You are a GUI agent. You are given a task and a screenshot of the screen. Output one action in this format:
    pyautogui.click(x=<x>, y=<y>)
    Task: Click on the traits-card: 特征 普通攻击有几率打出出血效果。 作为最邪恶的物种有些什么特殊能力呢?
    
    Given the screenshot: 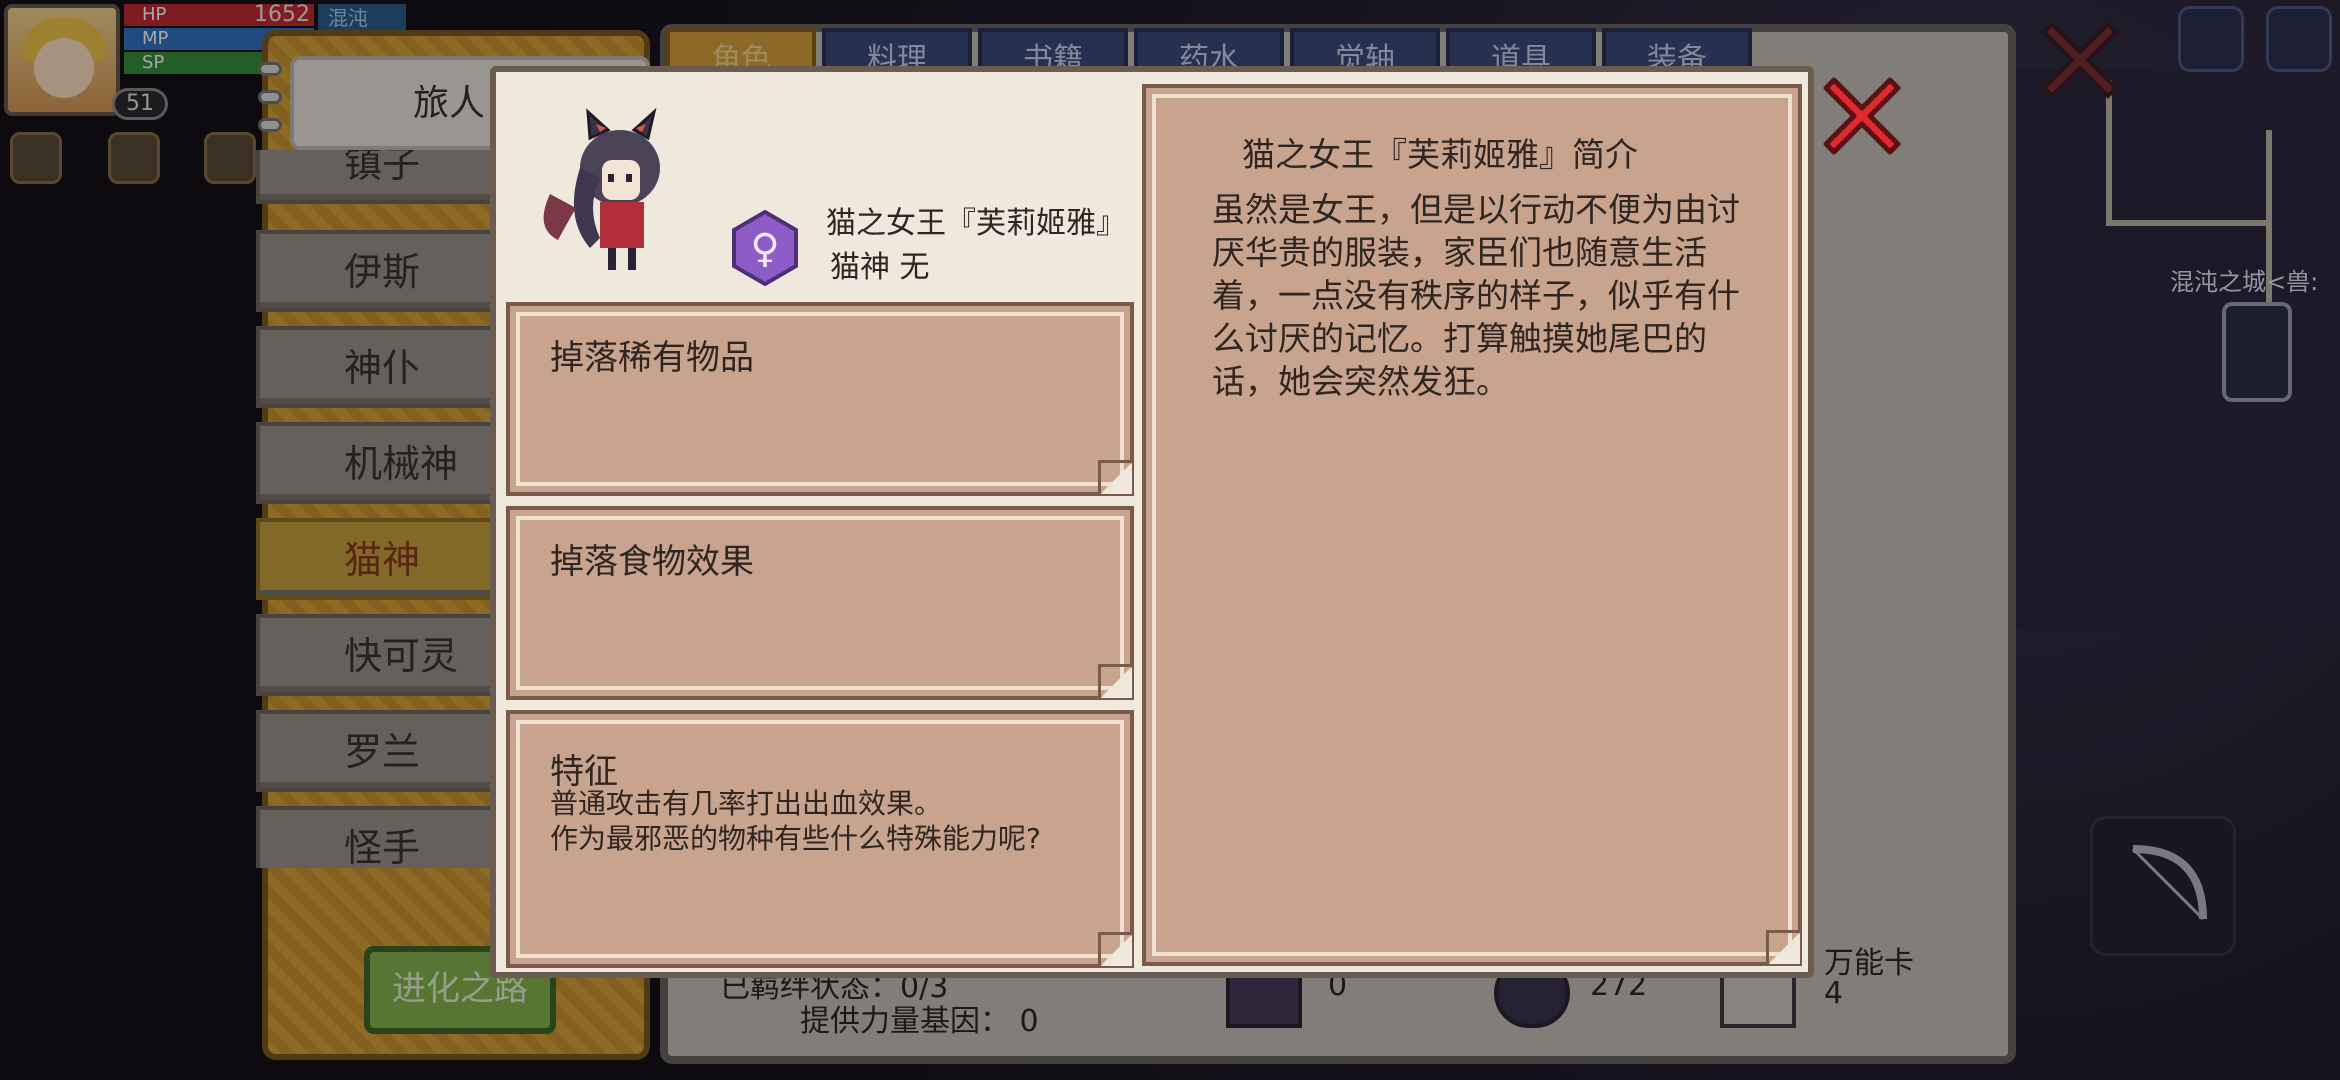 What is the action you would take?
    pyautogui.click(x=820, y=839)
    